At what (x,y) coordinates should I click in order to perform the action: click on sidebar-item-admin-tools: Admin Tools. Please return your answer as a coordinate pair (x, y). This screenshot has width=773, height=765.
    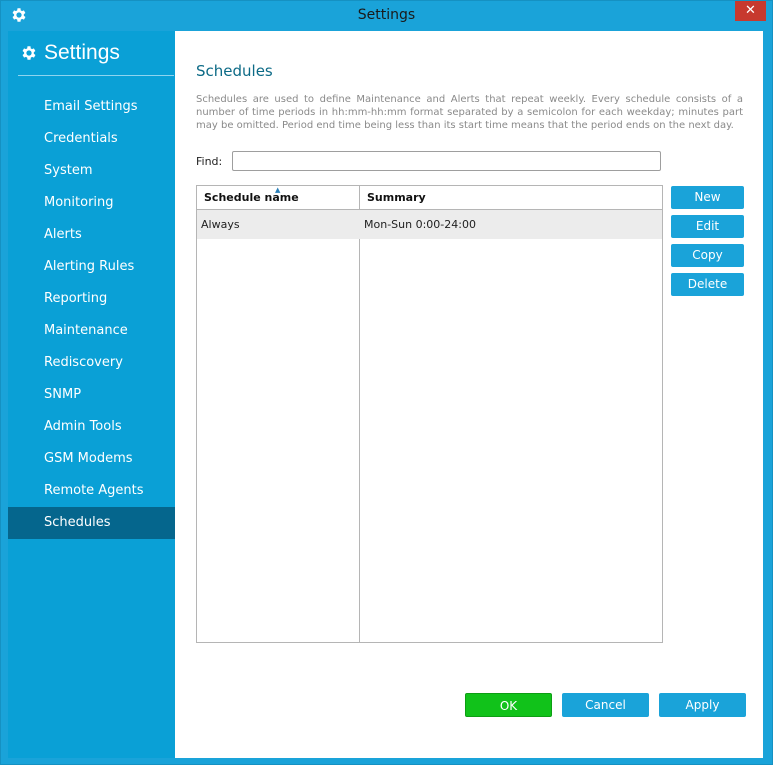
    Looking at the image, I should click on (91, 427).